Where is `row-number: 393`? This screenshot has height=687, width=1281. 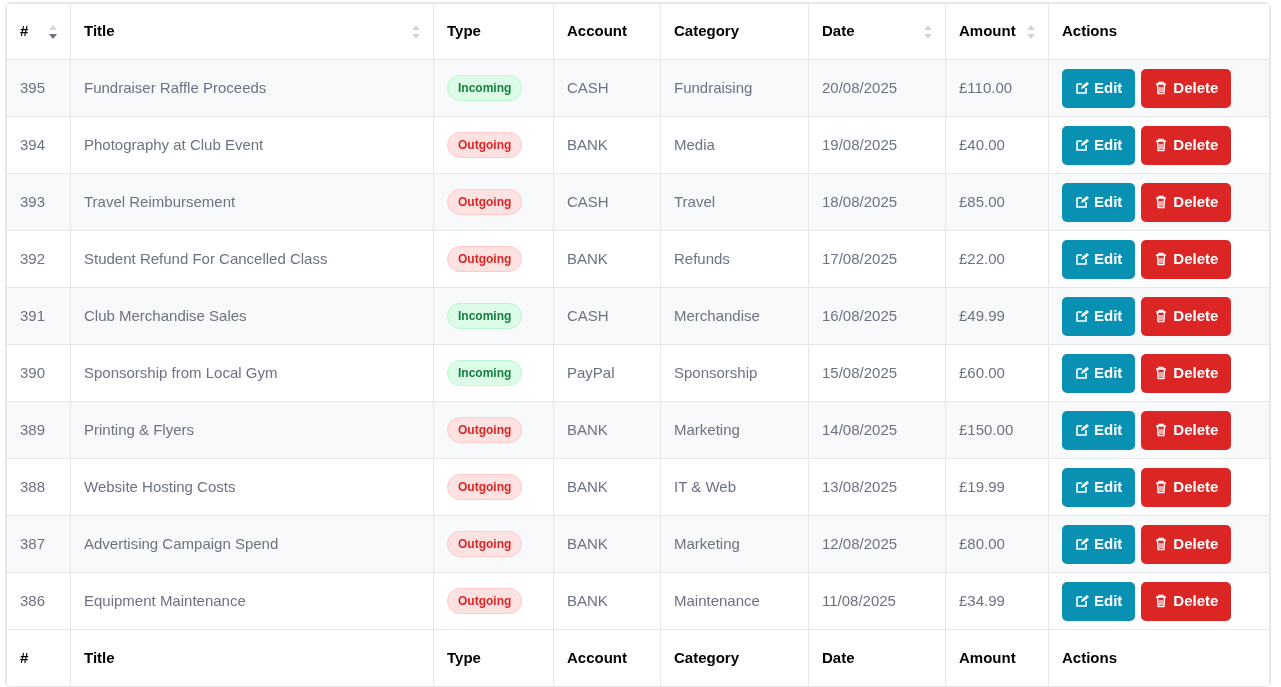 row-number: 393 is located at coordinates (33, 201).